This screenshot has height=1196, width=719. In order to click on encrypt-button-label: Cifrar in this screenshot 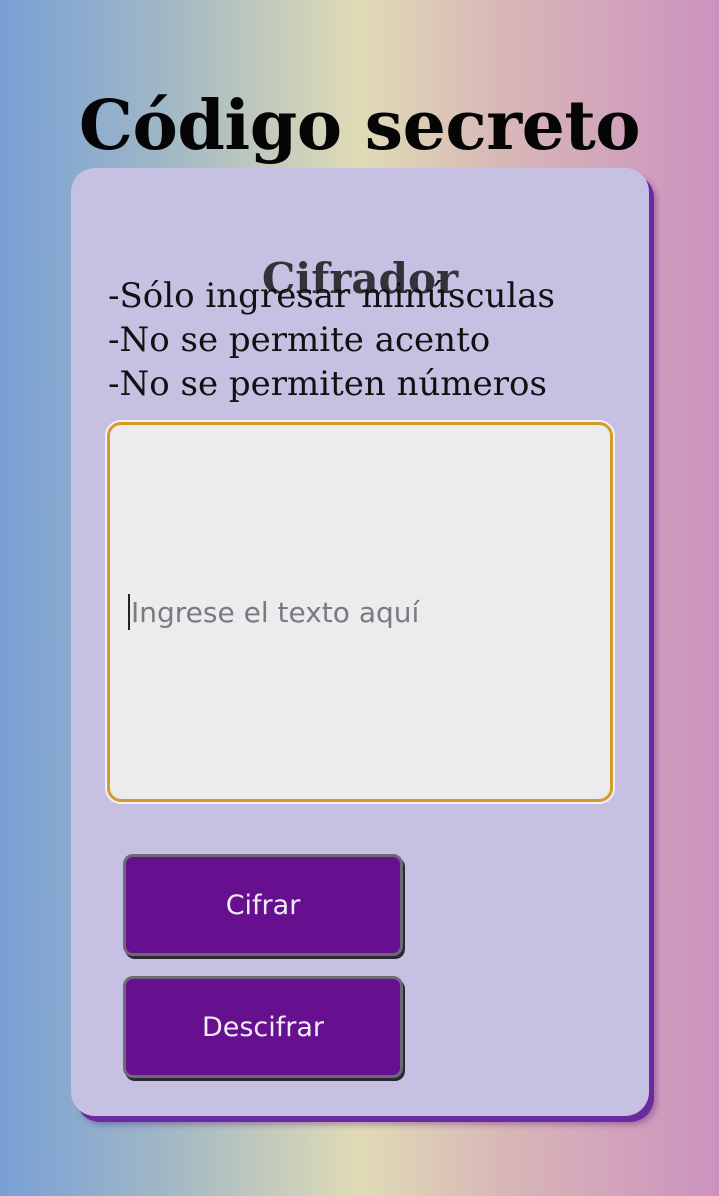, I will do `click(263, 905)`.